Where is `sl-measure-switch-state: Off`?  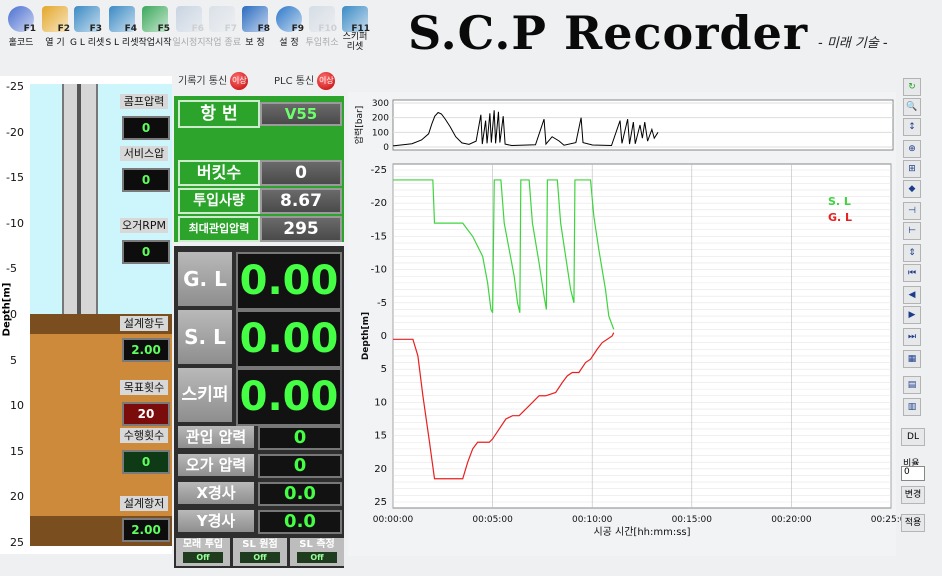 sl-measure-switch-state: Off is located at coordinates (317, 557).